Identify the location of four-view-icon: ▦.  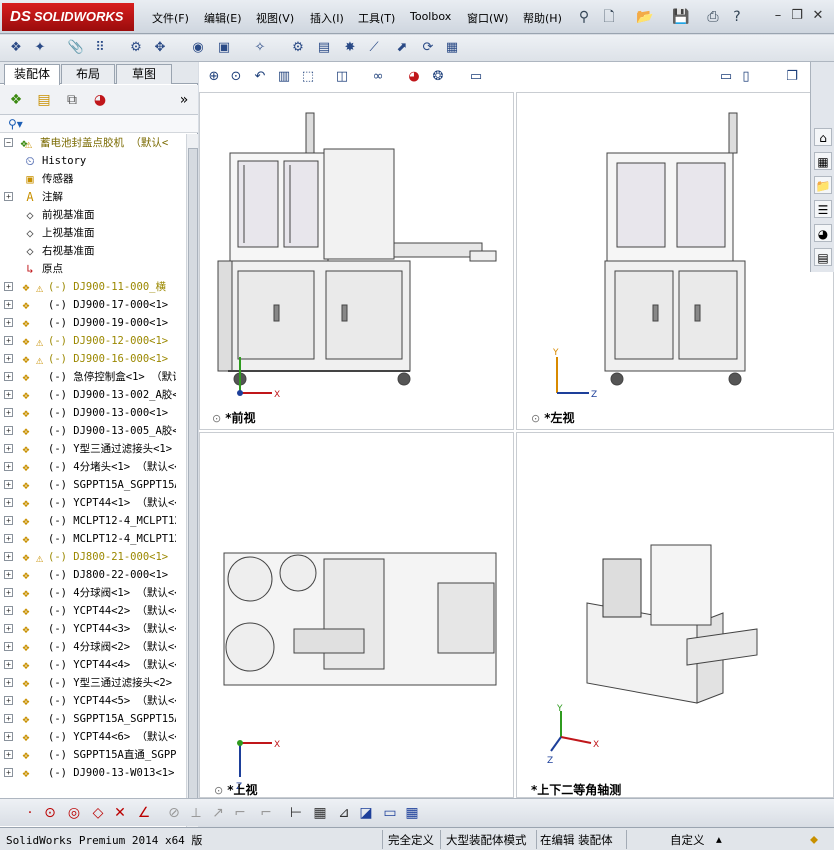
(412, 813).